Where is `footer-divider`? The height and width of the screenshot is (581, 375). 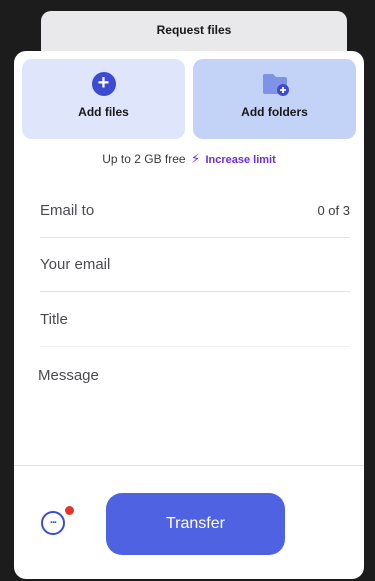
footer-divider is located at coordinates (189, 465).